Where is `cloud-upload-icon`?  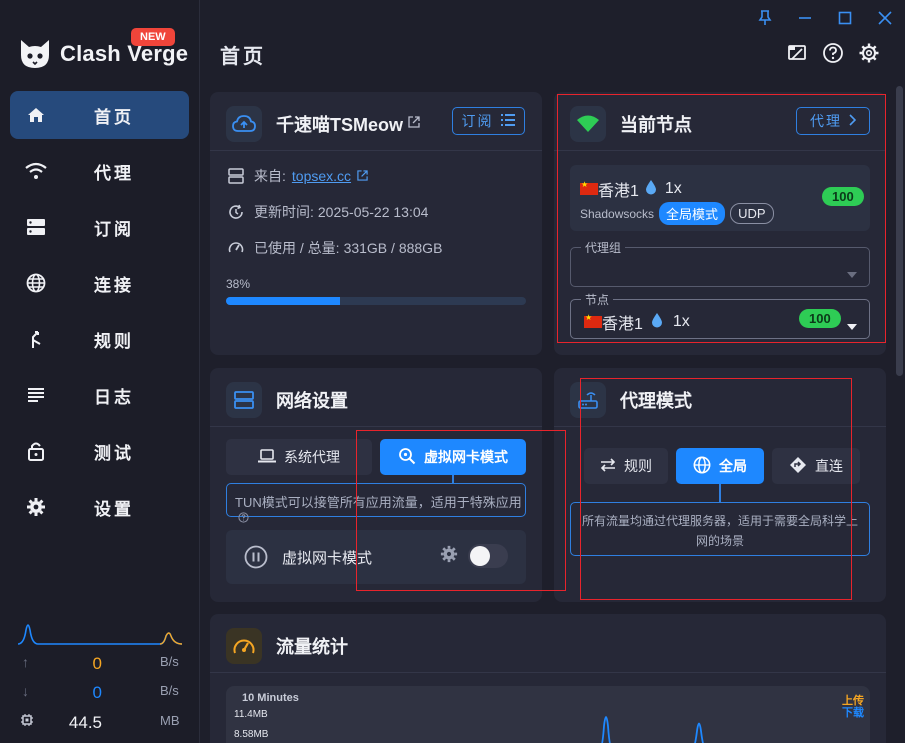 cloud-upload-icon is located at coordinates (244, 124).